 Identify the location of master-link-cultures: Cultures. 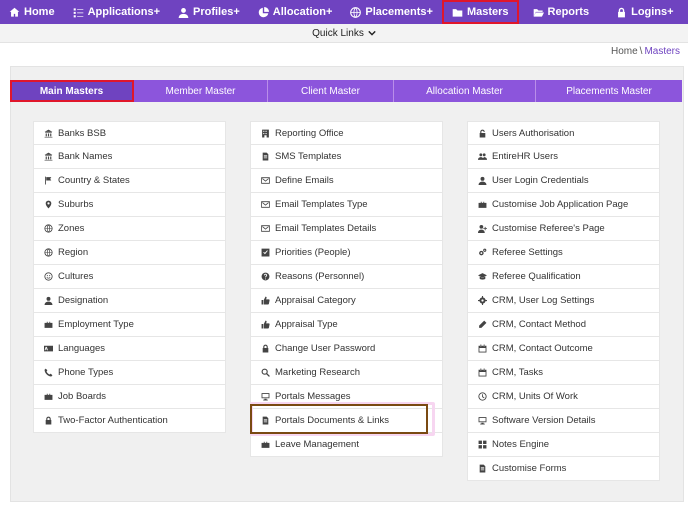
(129, 277).